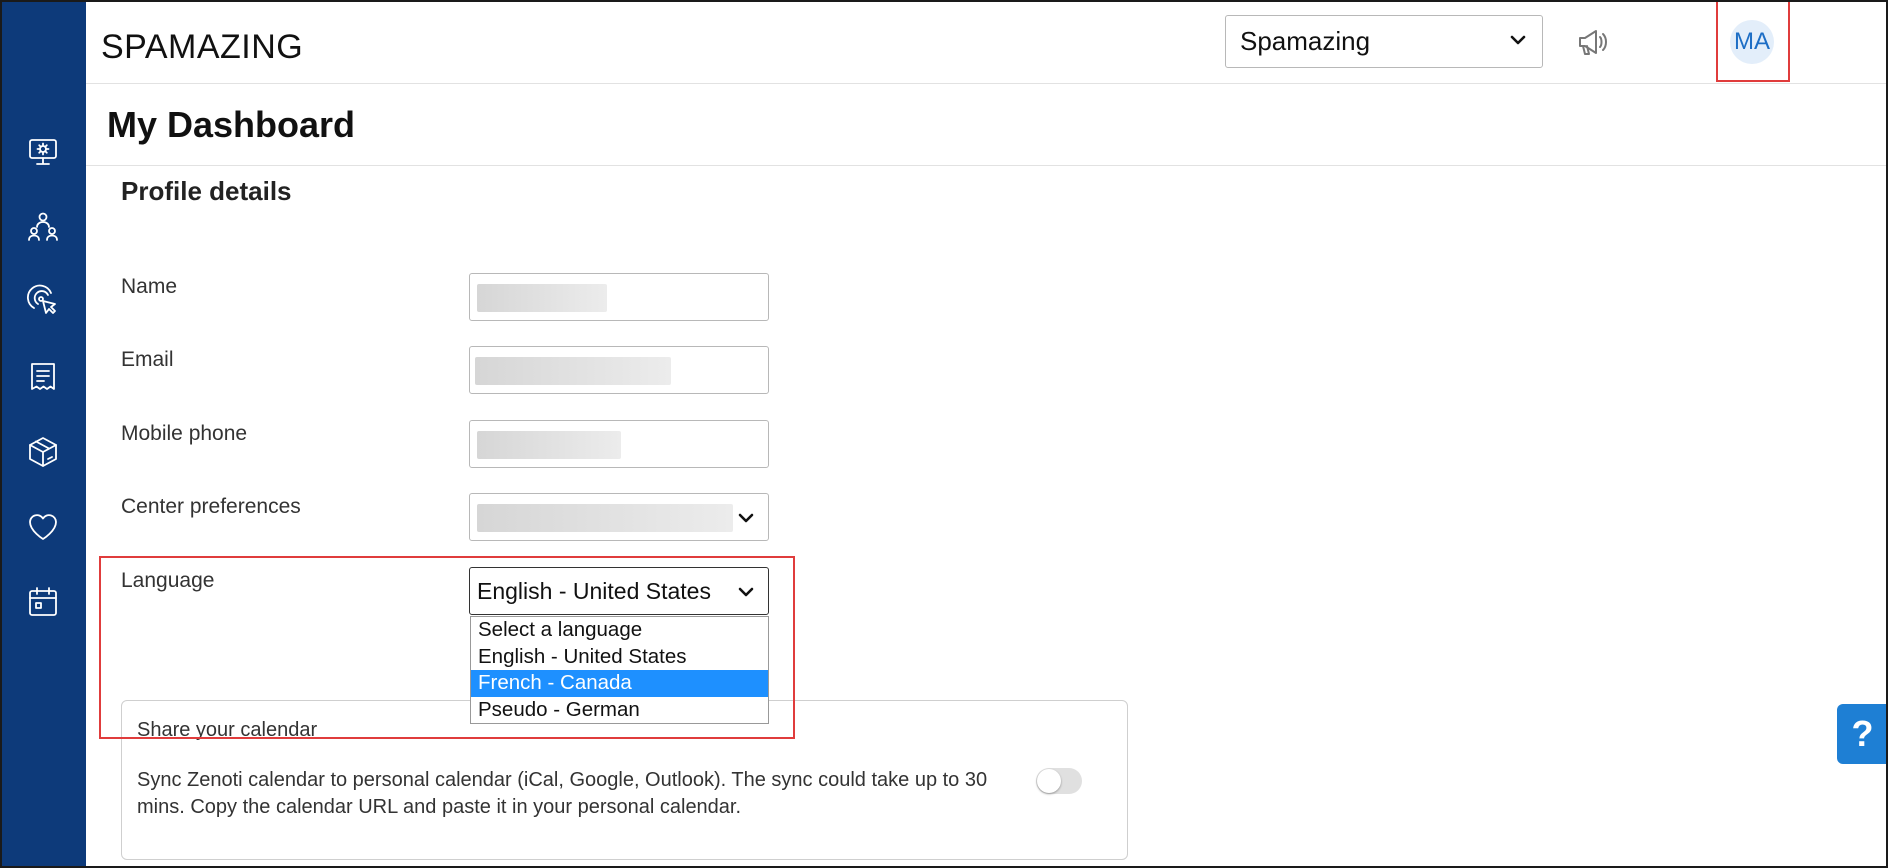 This screenshot has width=1888, height=868. I want to click on share-calendar-title: Share your calendar, so click(227, 730).